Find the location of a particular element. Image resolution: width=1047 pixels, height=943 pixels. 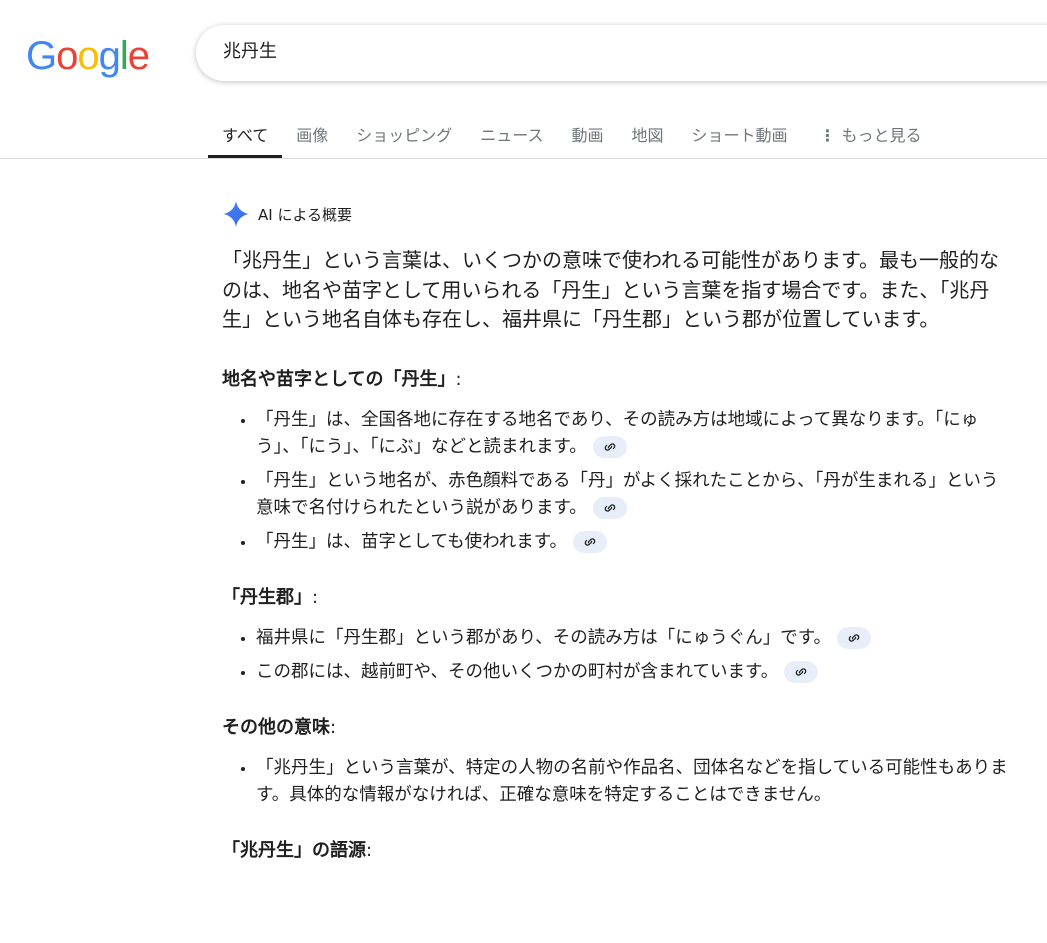

list-item-text: この郡には、越前町や、その他いくつかの町村が含まれています。 is located at coordinates (517, 671).